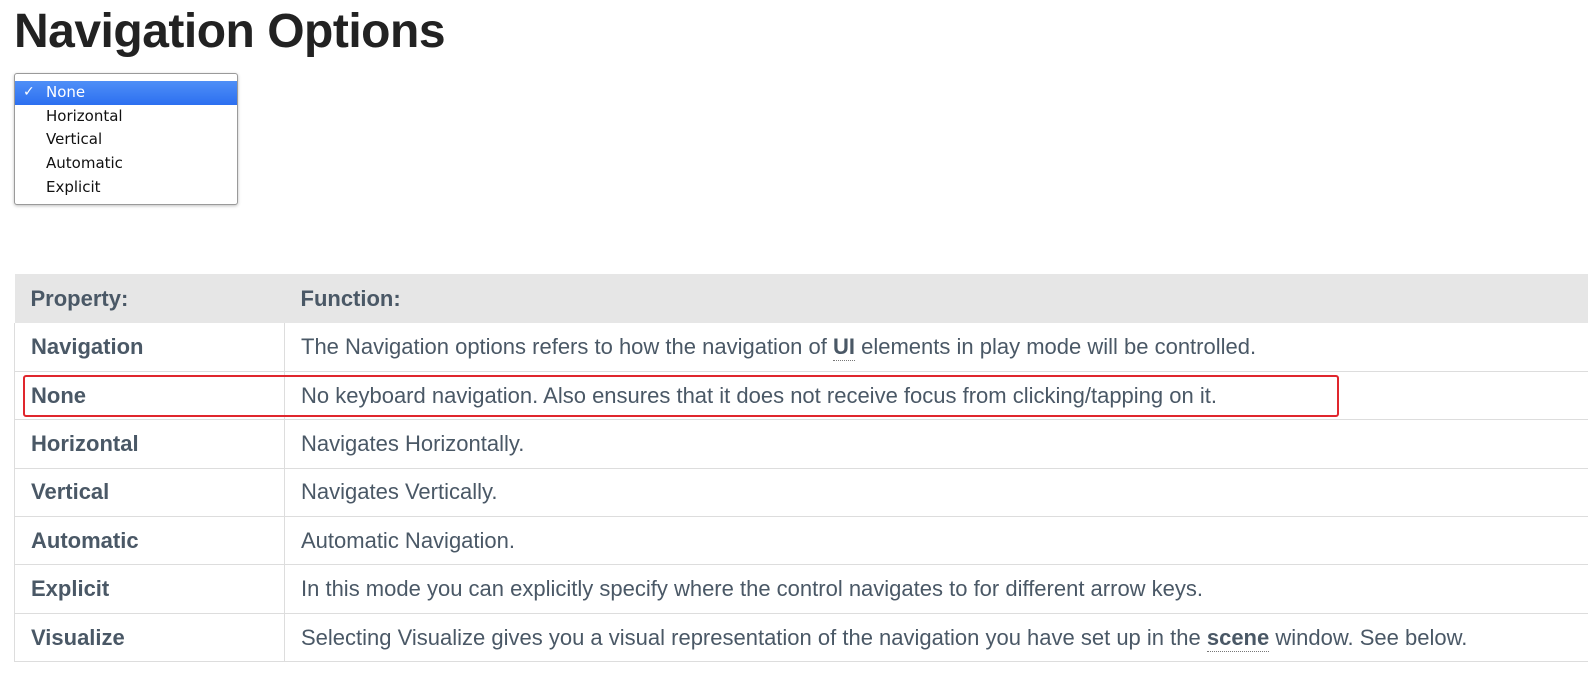 This screenshot has width=1588, height=687. I want to click on property-cell: Vertical, so click(149, 492).